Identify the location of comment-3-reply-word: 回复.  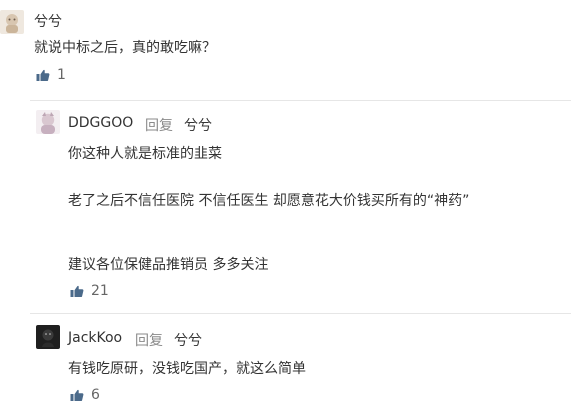
(149, 341).